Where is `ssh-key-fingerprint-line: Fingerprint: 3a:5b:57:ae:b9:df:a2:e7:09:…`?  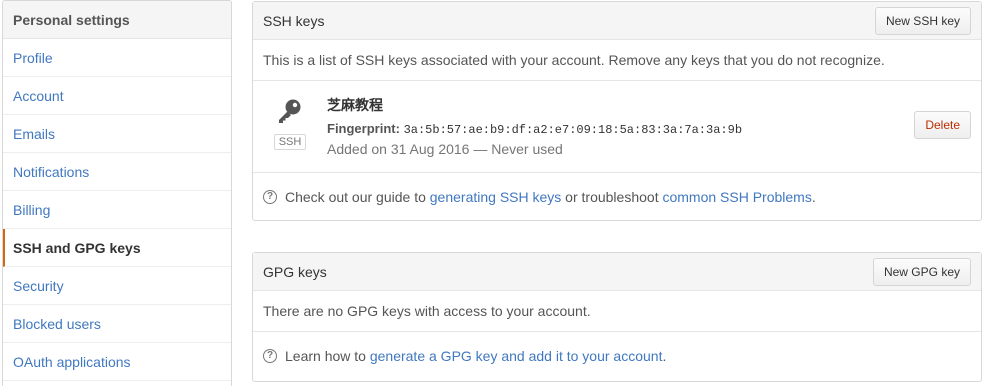 ssh-key-fingerprint-line: Fingerprint: 3a:5b:57:ae:b9:df:a2:e7:09:… is located at coordinates (534, 129).